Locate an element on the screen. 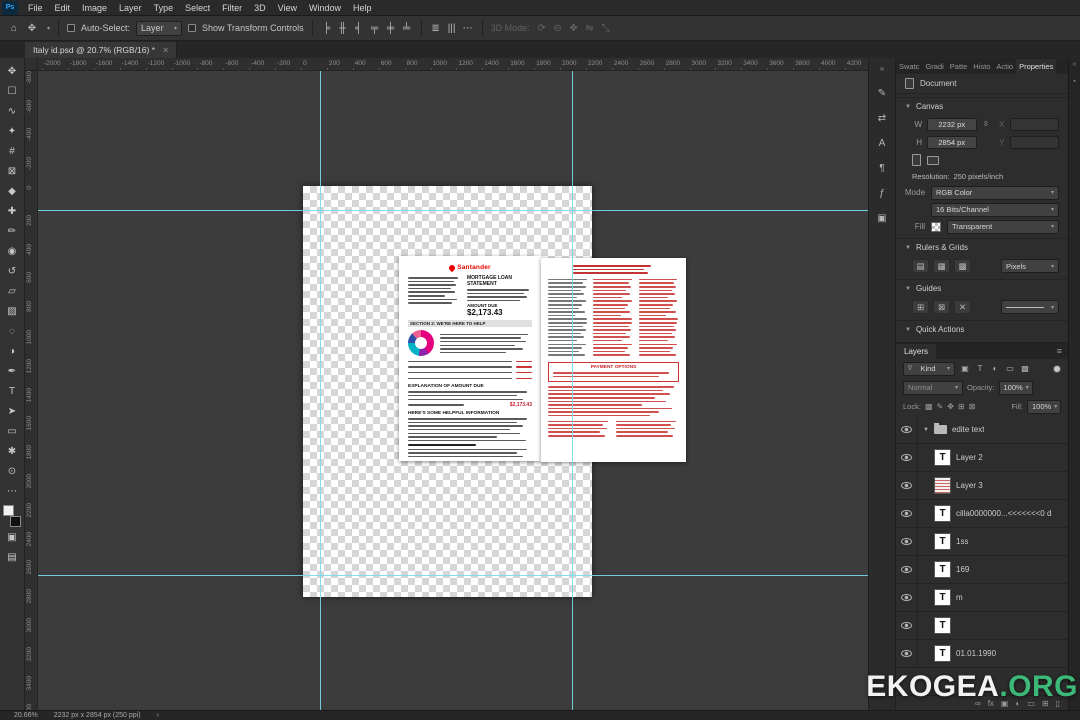 This screenshot has height=720, width=1080. portrait-orientation-button is located at coordinates (916, 160).